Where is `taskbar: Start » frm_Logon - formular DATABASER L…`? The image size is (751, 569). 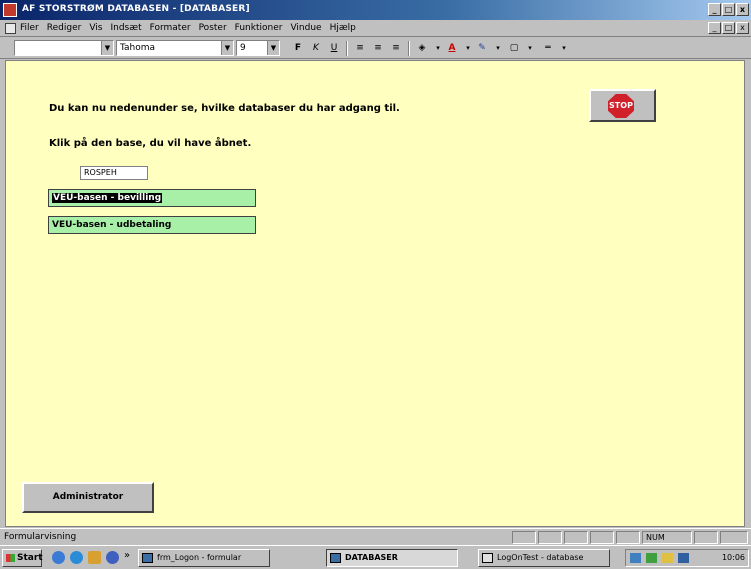 taskbar: Start » frm_Logon - formular DATABASER L… is located at coordinates (375, 557).